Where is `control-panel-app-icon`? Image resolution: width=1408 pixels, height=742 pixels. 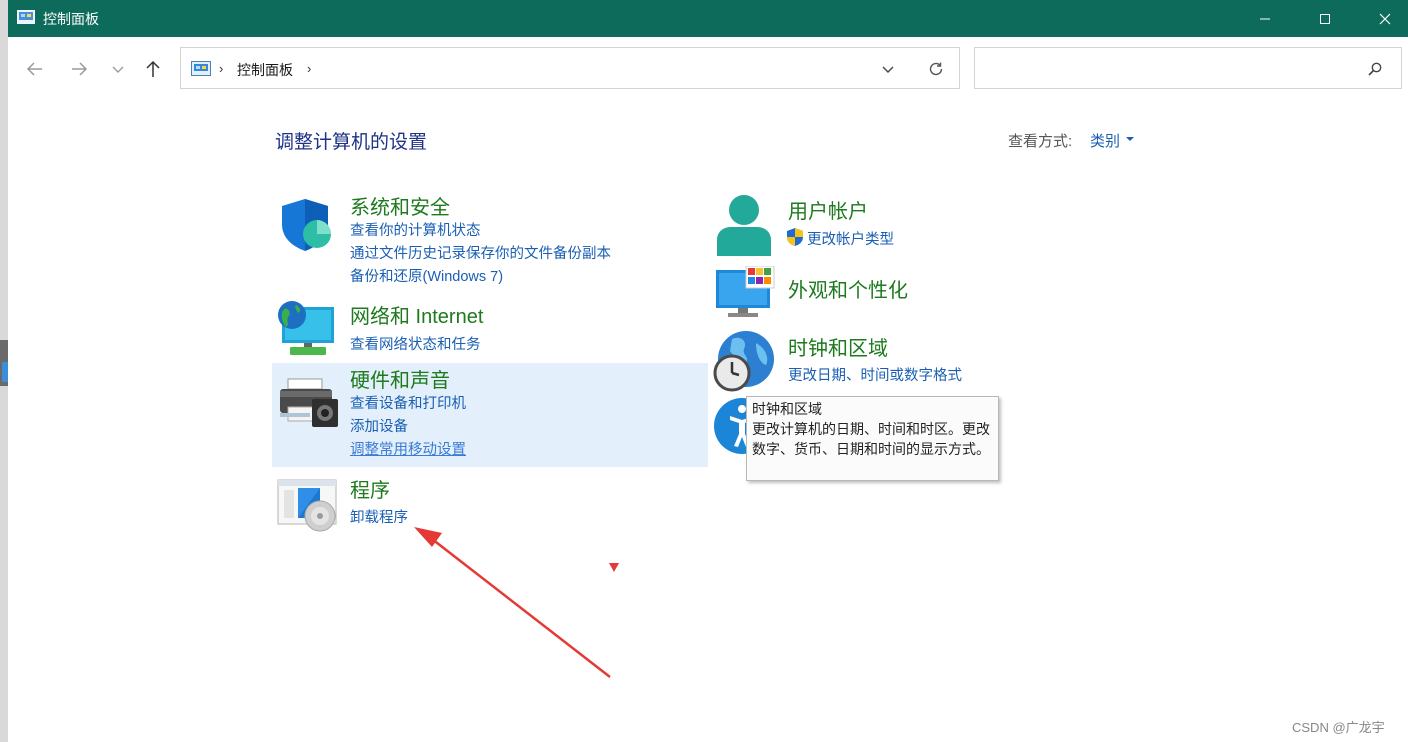 control-panel-app-icon is located at coordinates (26, 17).